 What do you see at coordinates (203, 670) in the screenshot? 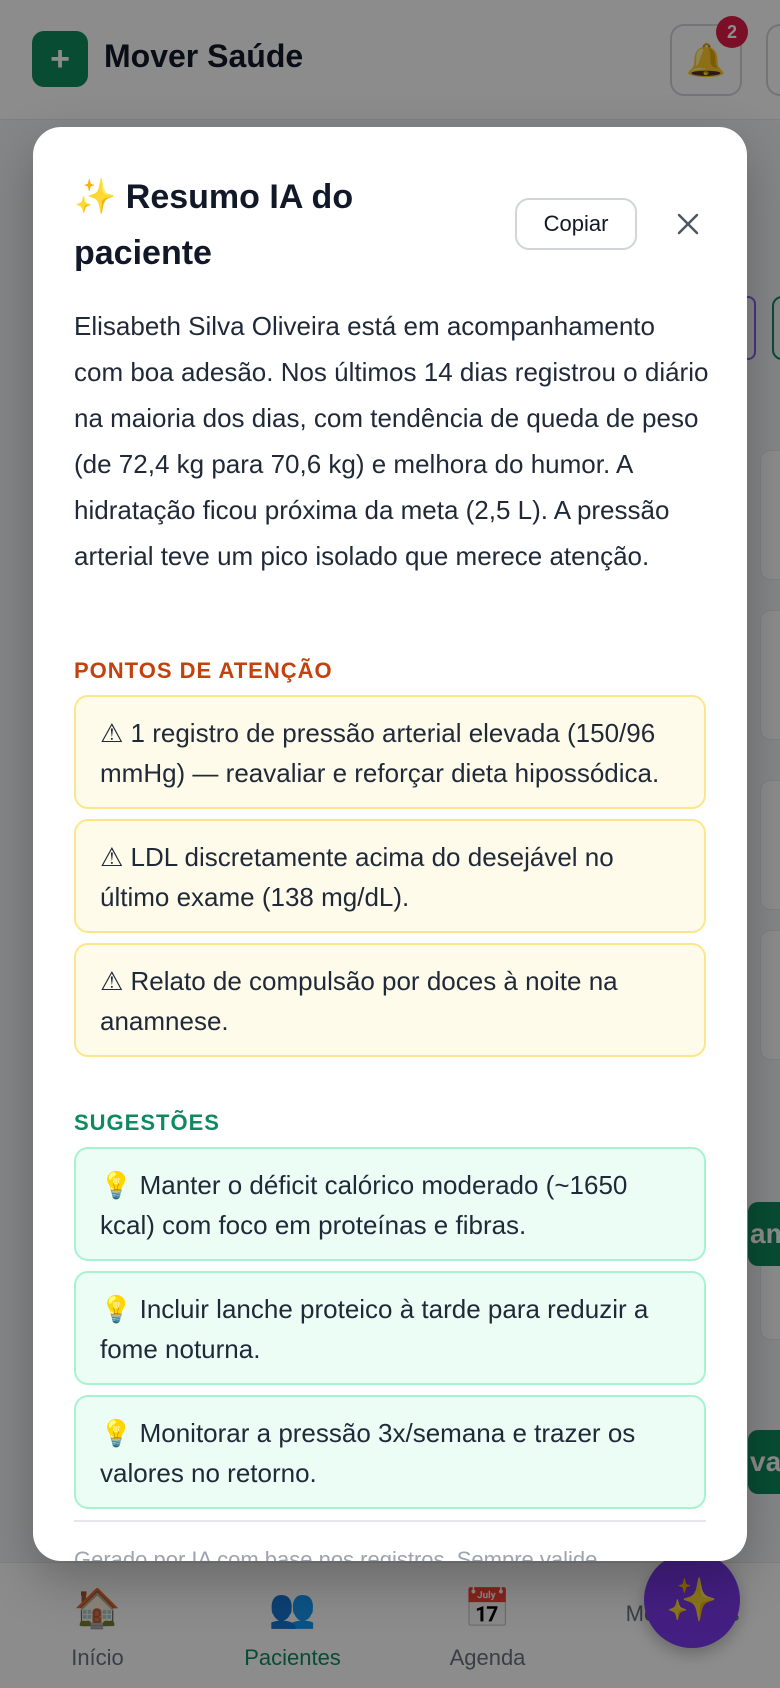
I see `attention-section-title: PONTOS DE ATENÇÃO` at bounding box center [203, 670].